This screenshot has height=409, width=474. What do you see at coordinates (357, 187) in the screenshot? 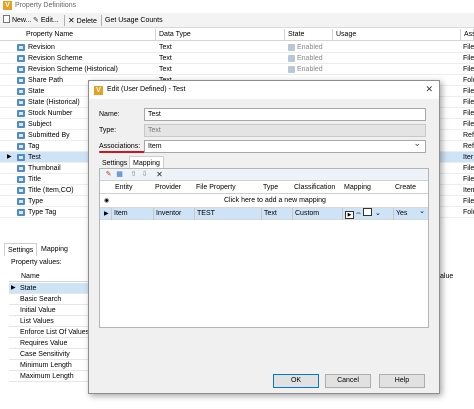
I see `mapping-header-mapping: Mapping` at bounding box center [357, 187].